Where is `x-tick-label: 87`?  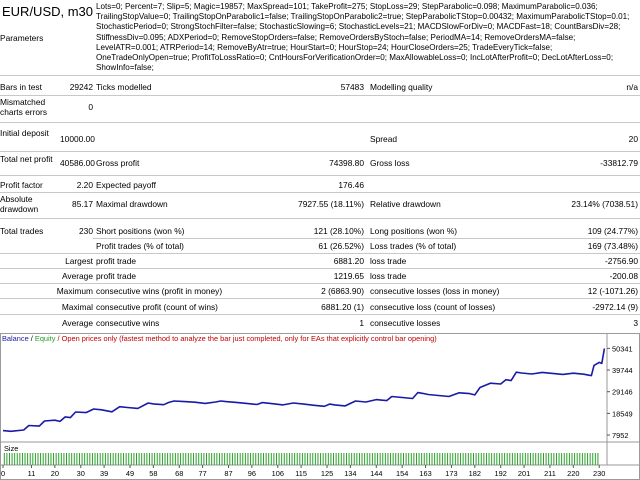 x-tick-label: 87 is located at coordinates (228, 473).